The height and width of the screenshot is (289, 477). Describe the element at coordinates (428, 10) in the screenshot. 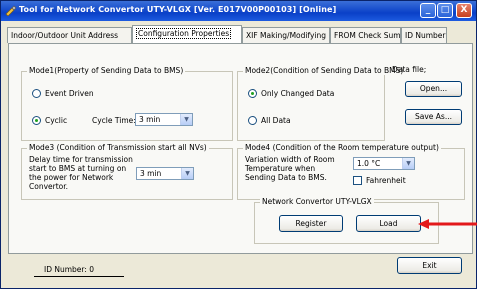

I see `minimize-button: _` at that location.